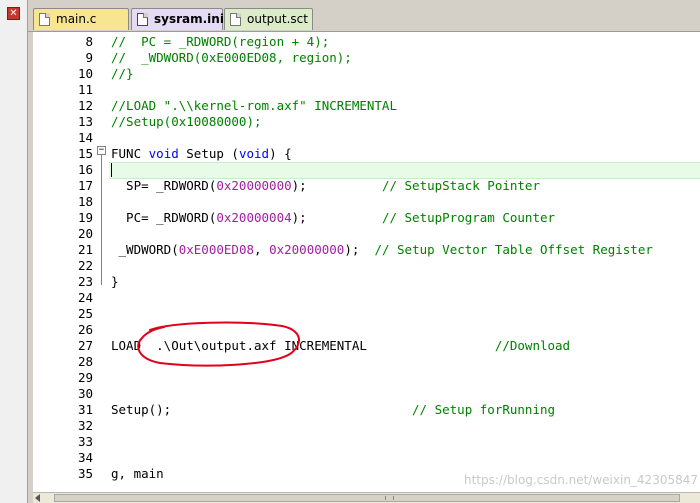 The height and width of the screenshot is (503, 700). I want to click on line-number: 18, so click(85, 201).